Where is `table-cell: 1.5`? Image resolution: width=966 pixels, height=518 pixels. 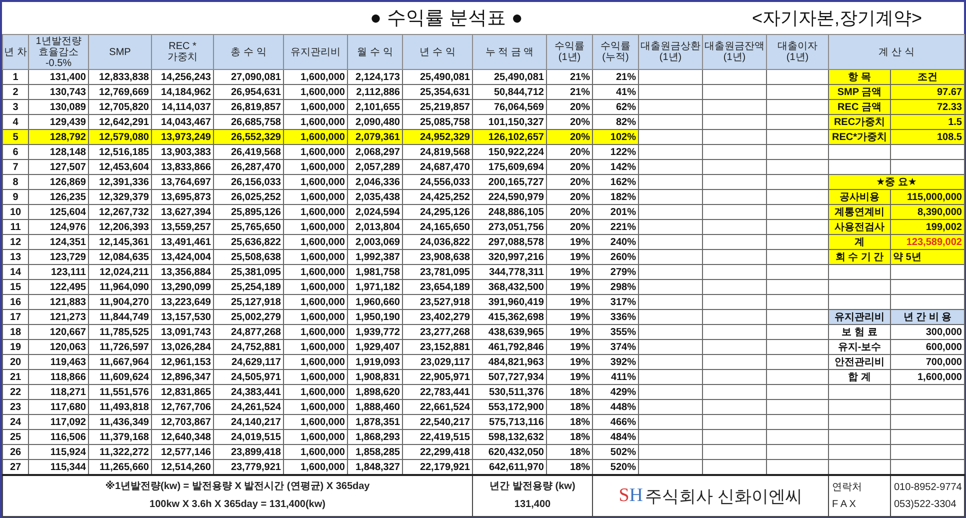
table-cell: 1.5 is located at coordinates (927, 122).